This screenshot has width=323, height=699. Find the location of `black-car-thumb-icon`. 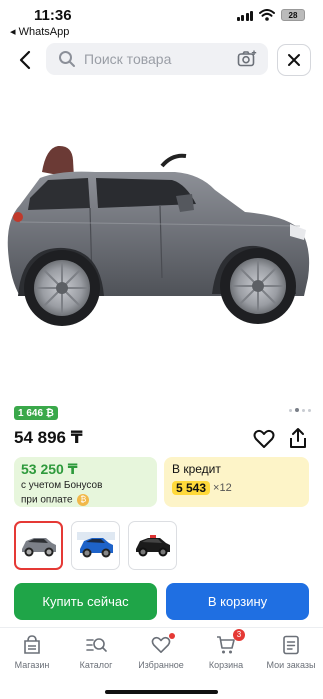

black-car-thumb-icon is located at coordinates (152, 545).